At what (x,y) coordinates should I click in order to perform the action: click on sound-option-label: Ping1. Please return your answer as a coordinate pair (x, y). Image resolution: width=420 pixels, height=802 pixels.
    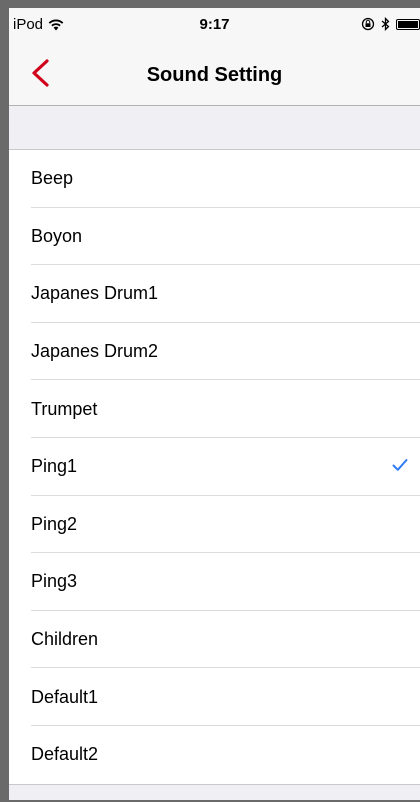
    Looking at the image, I should click on (54, 466).